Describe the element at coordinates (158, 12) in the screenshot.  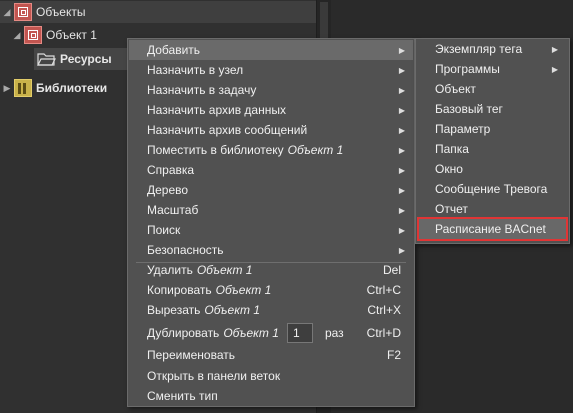
I see `tree-item-objects: ◢ Объекты` at that location.